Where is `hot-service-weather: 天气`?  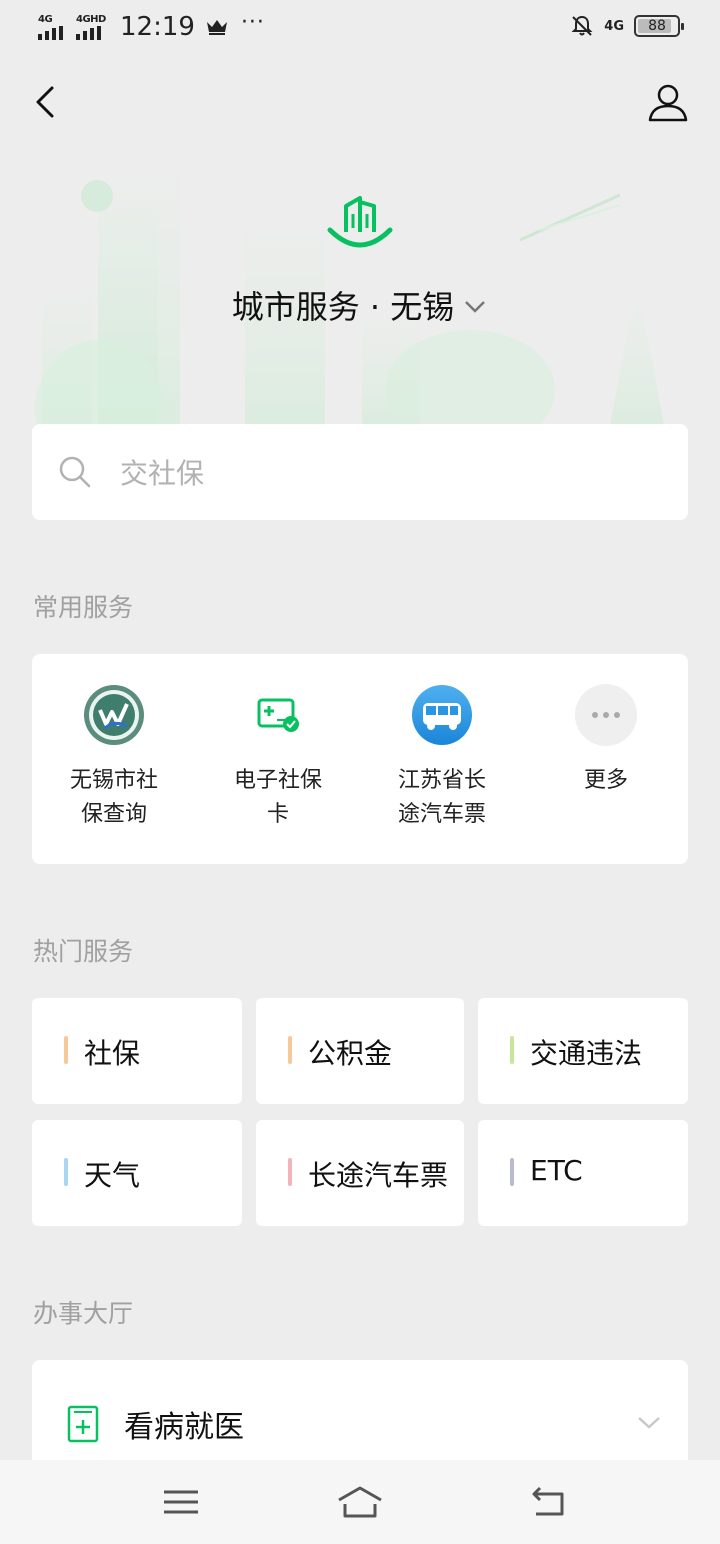
hot-service-weather: 天气 is located at coordinates (137, 1173).